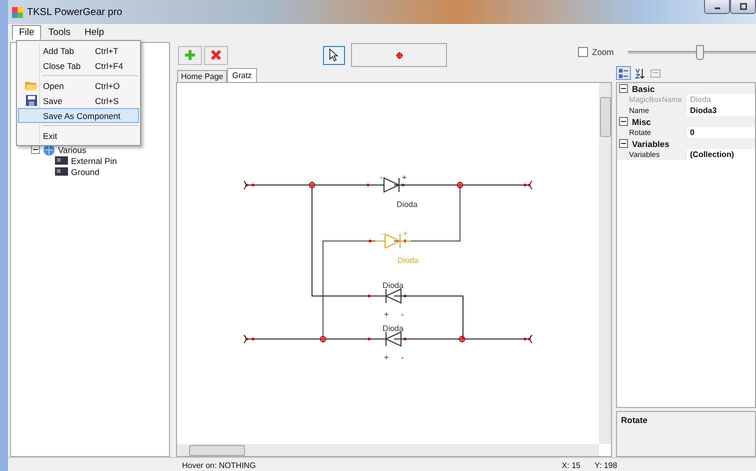 This screenshot has height=471, width=756. Describe the element at coordinates (72, 149) in the screenshot. I see `tree-item: Various` at that location.